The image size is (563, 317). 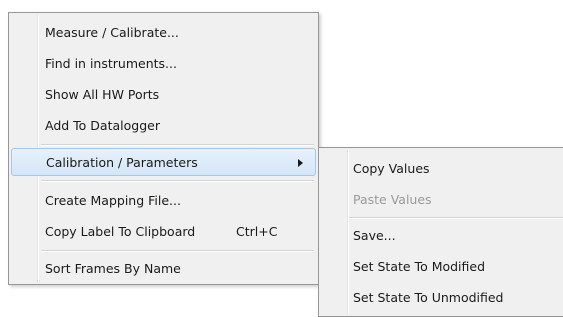 I want to click on menu-item-label: Sort Frames By Name, so click(x=113, y=268).